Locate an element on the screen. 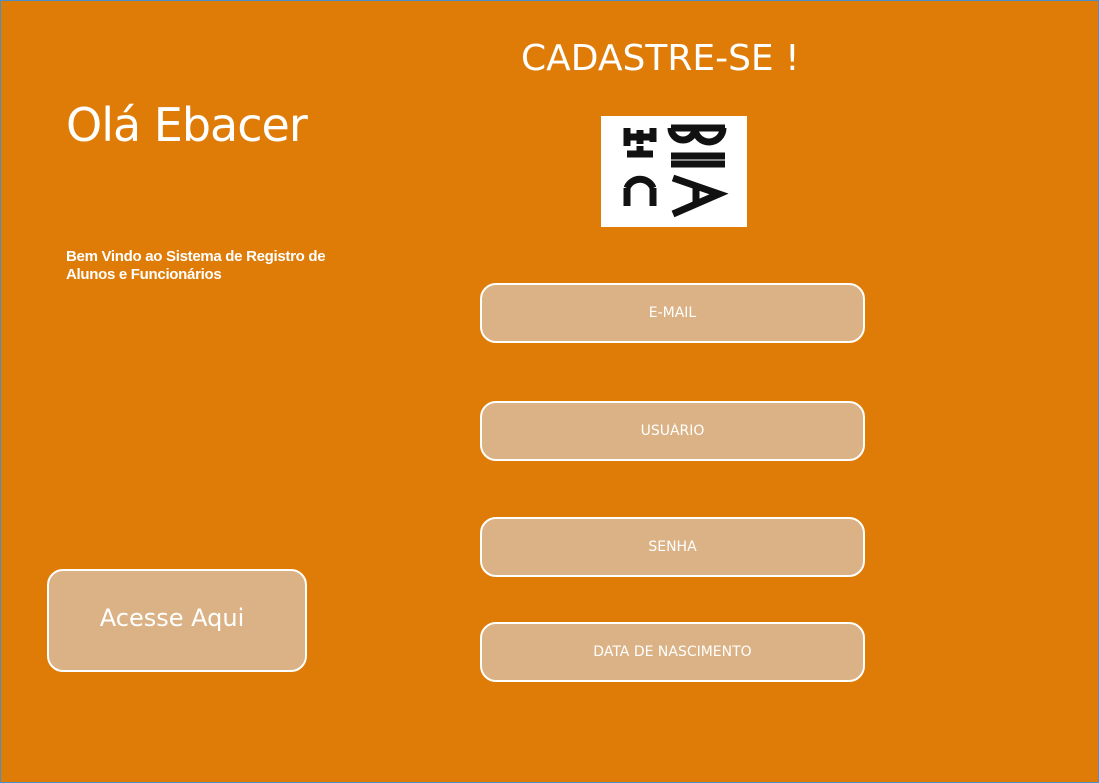 The image size is (1099, 783). birthdate-field is located at coordinates (672, 652).